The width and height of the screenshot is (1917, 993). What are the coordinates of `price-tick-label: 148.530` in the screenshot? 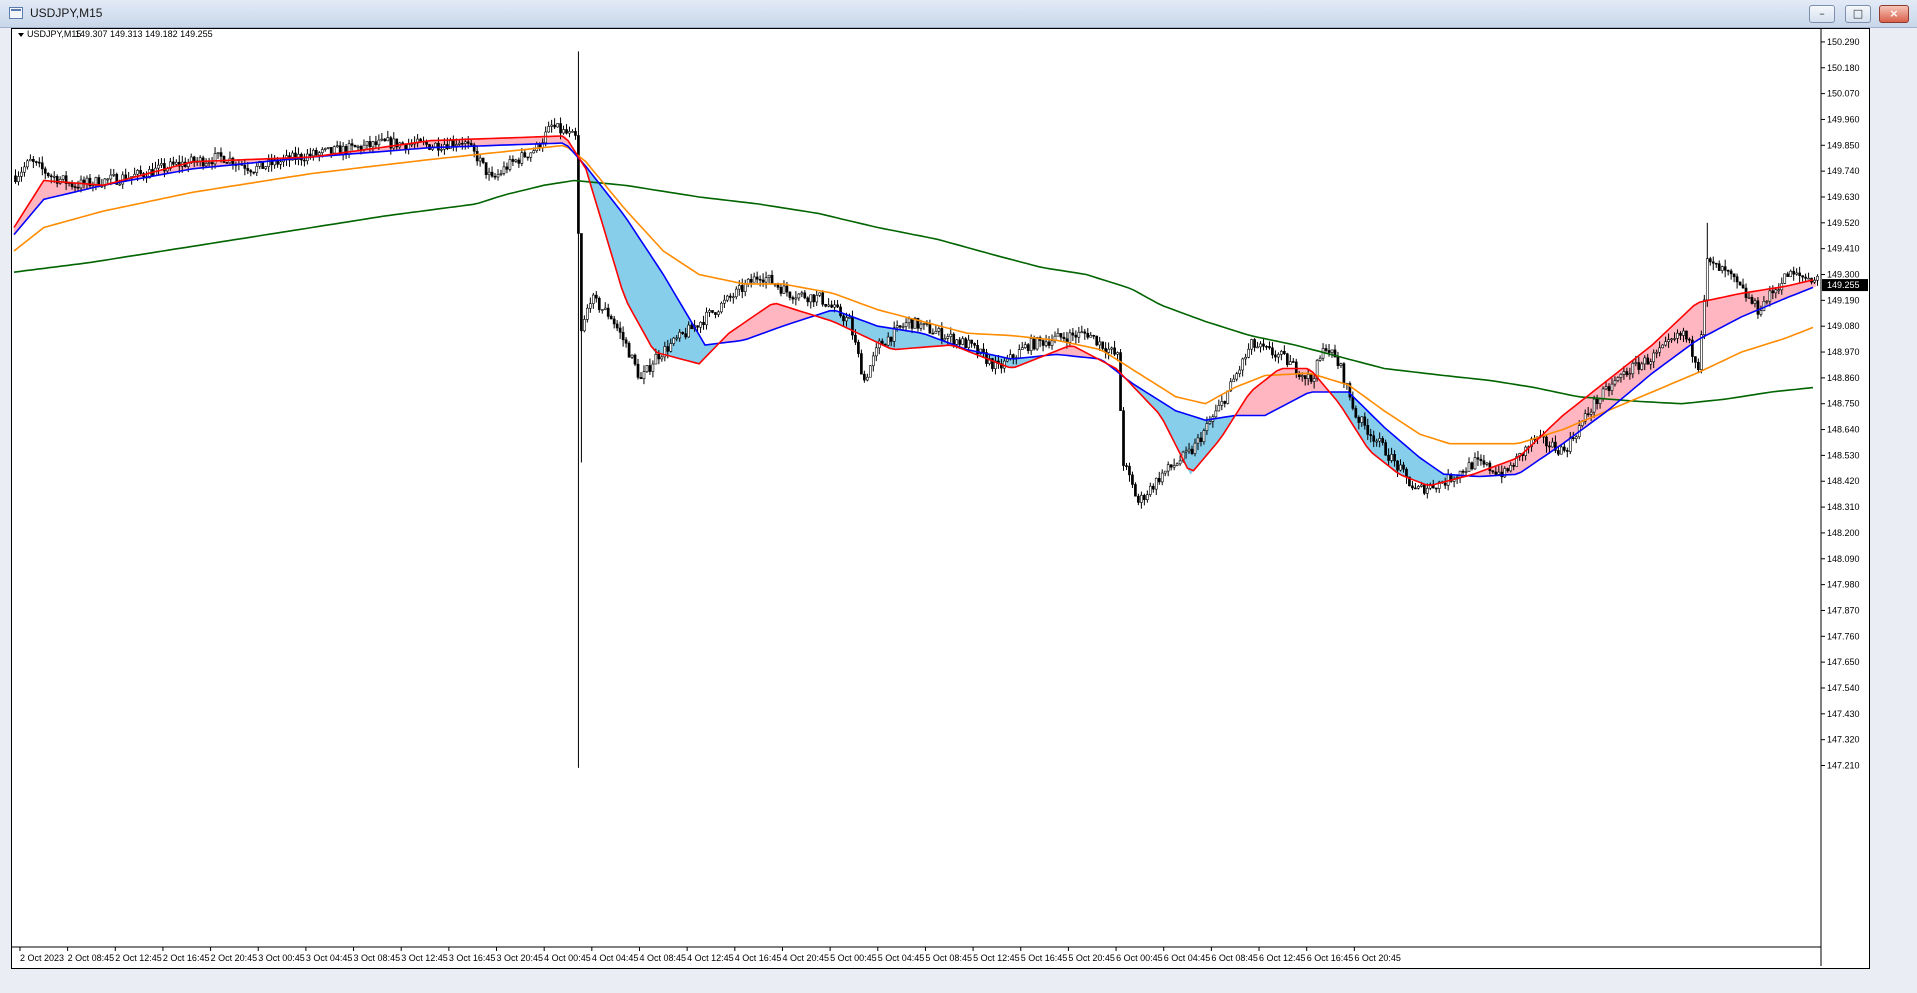 It's located at (1843, 455).